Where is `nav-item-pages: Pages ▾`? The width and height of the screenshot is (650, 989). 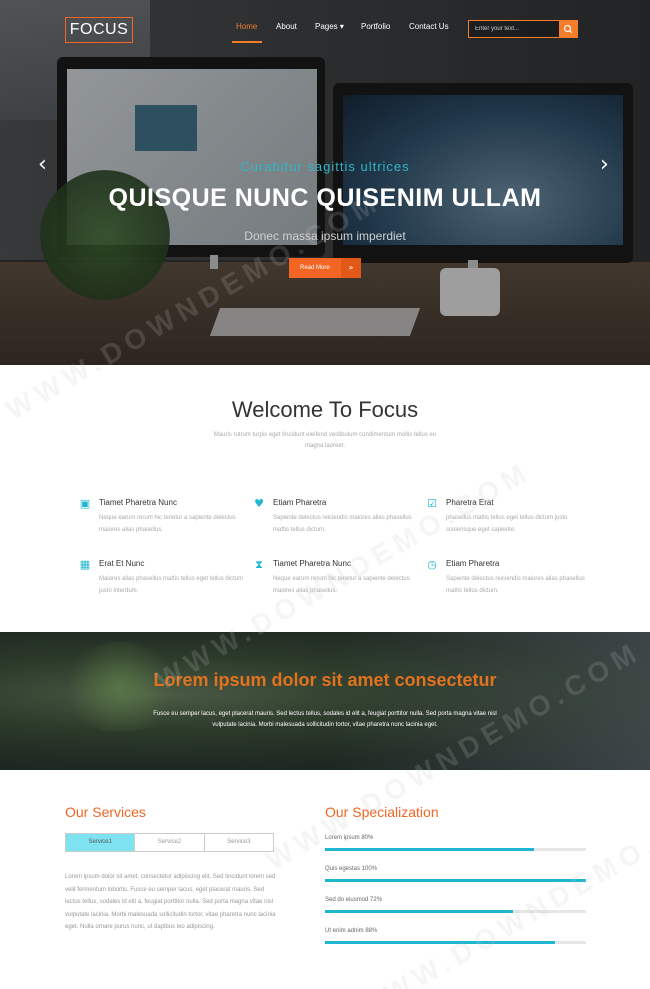 nav-item-pages: Pages ▾ is located at coordinates (329, 26).